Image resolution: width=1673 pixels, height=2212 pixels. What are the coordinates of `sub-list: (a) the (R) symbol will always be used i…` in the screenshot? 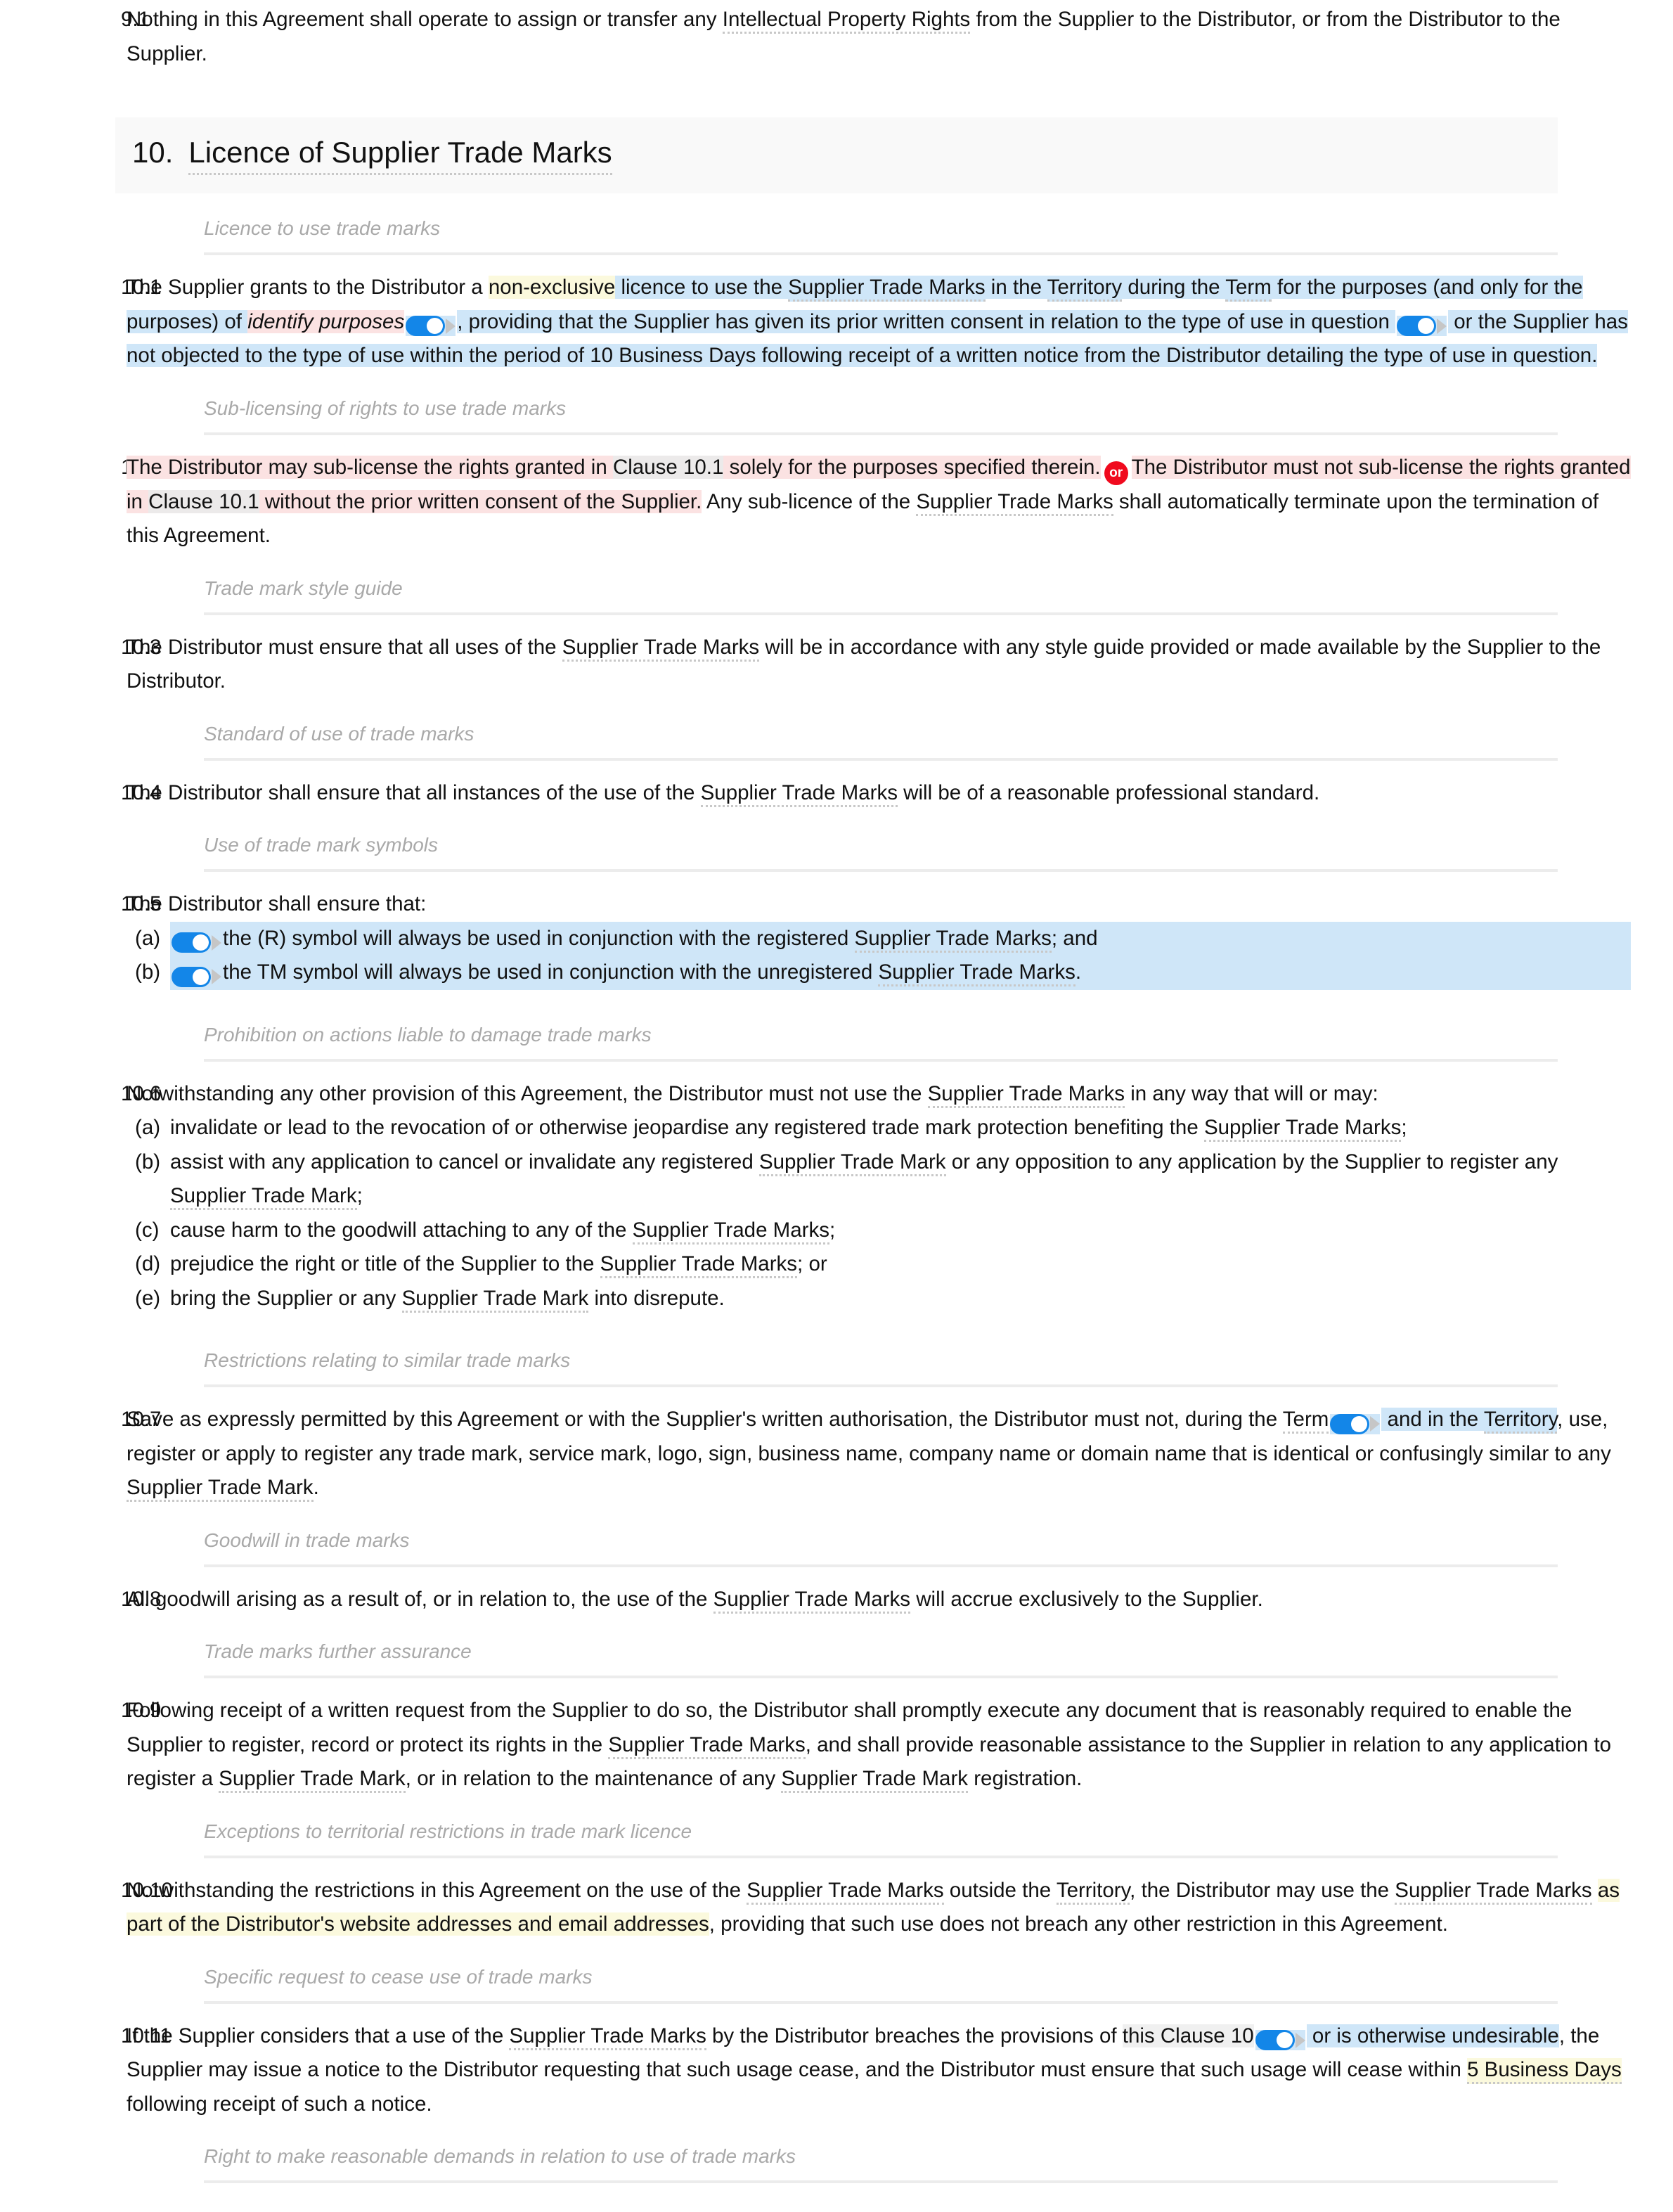 It's located at (879, 956).